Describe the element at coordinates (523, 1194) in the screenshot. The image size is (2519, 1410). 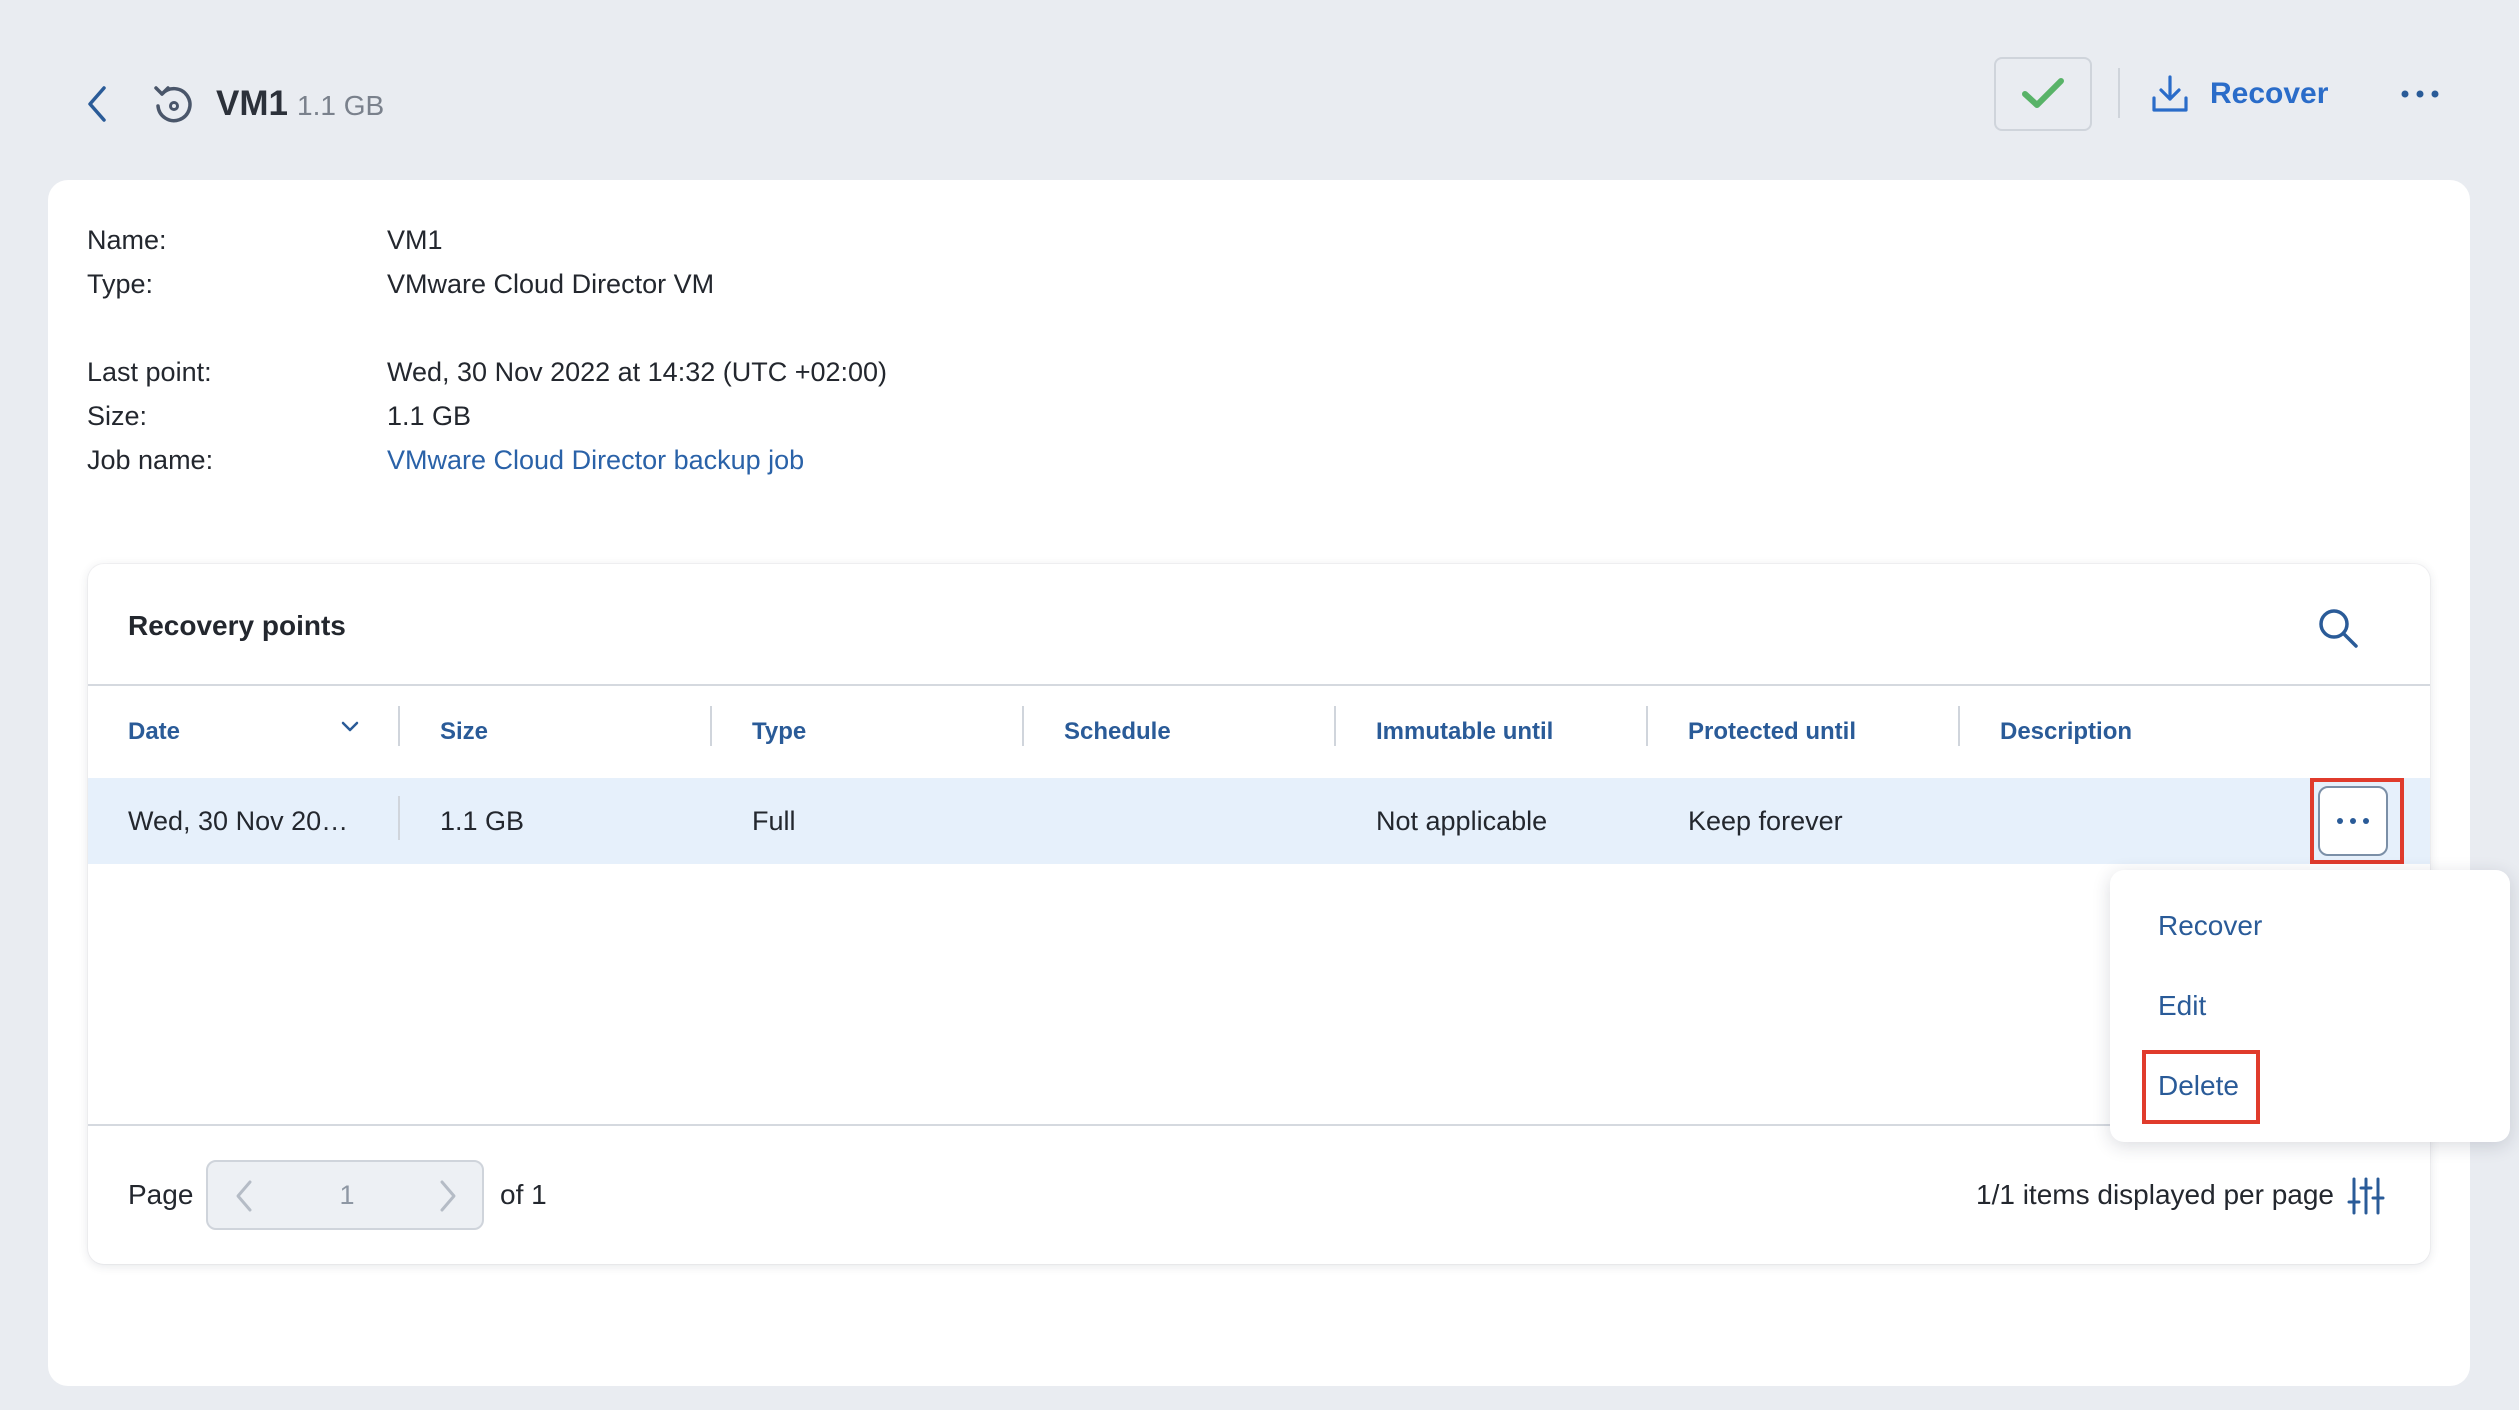
I see `page-count-label: of 1` at that location.